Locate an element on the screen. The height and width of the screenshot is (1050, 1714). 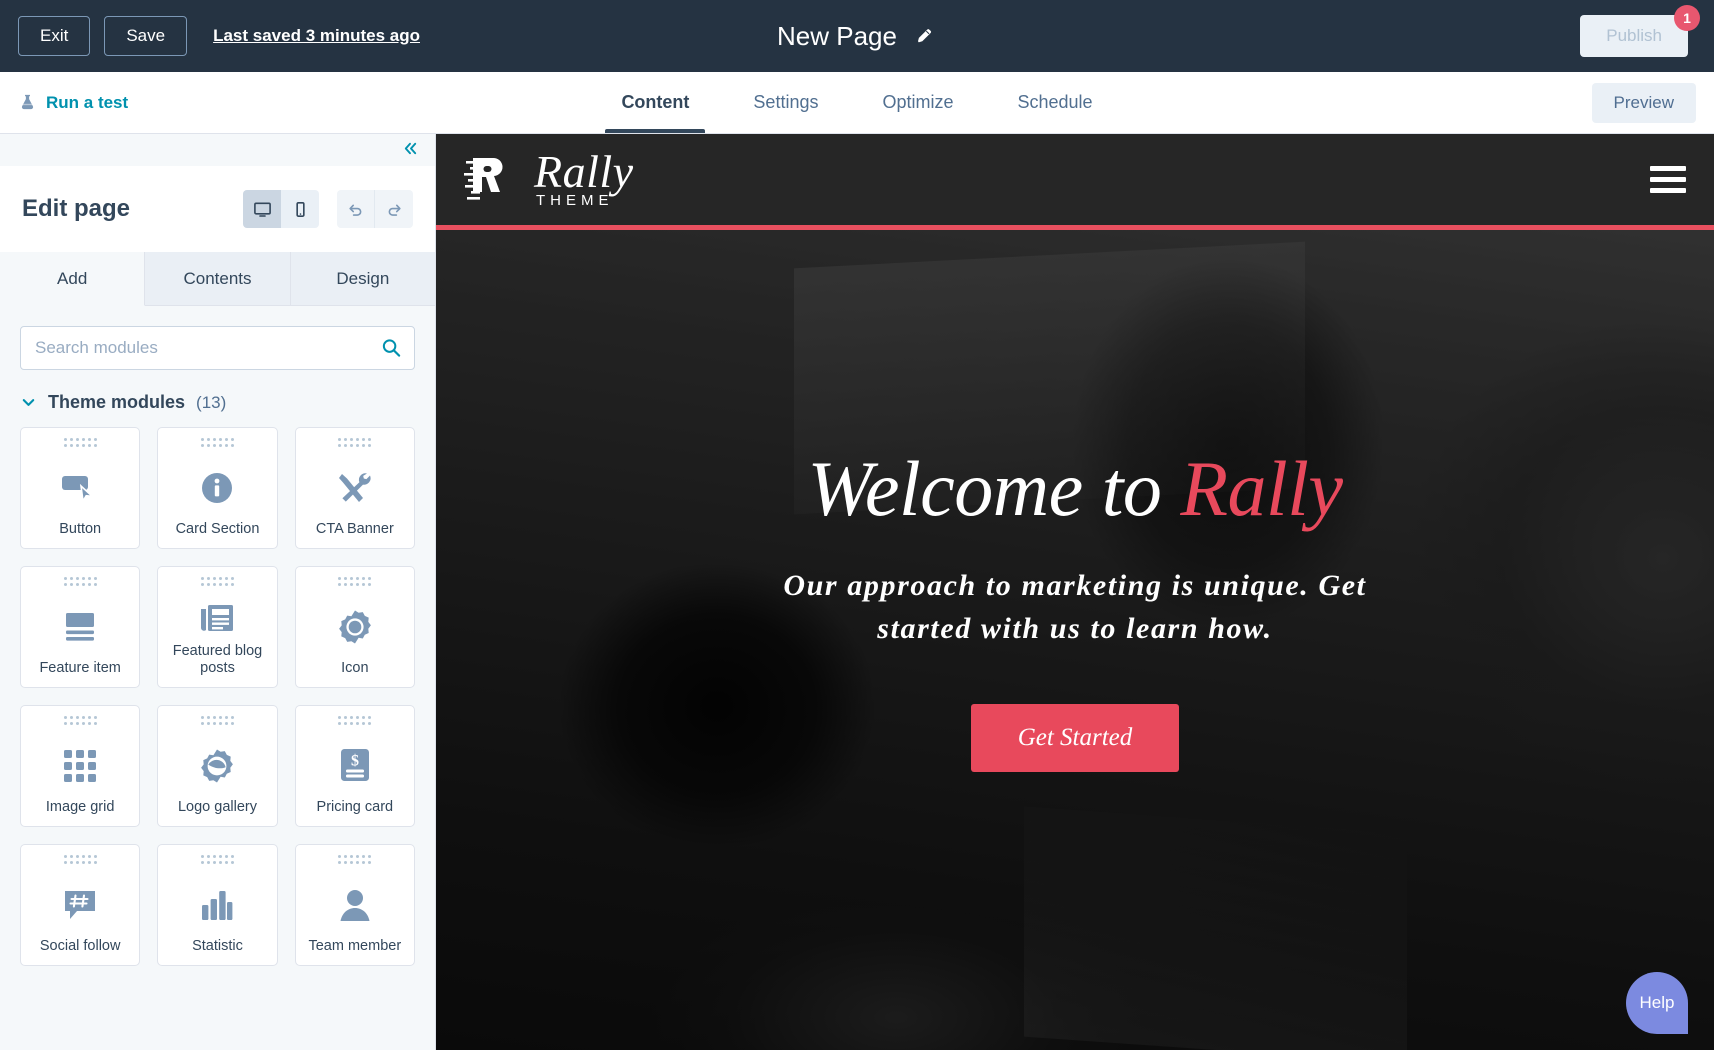
module-label: Card Section is located at coordinates (217, 529).